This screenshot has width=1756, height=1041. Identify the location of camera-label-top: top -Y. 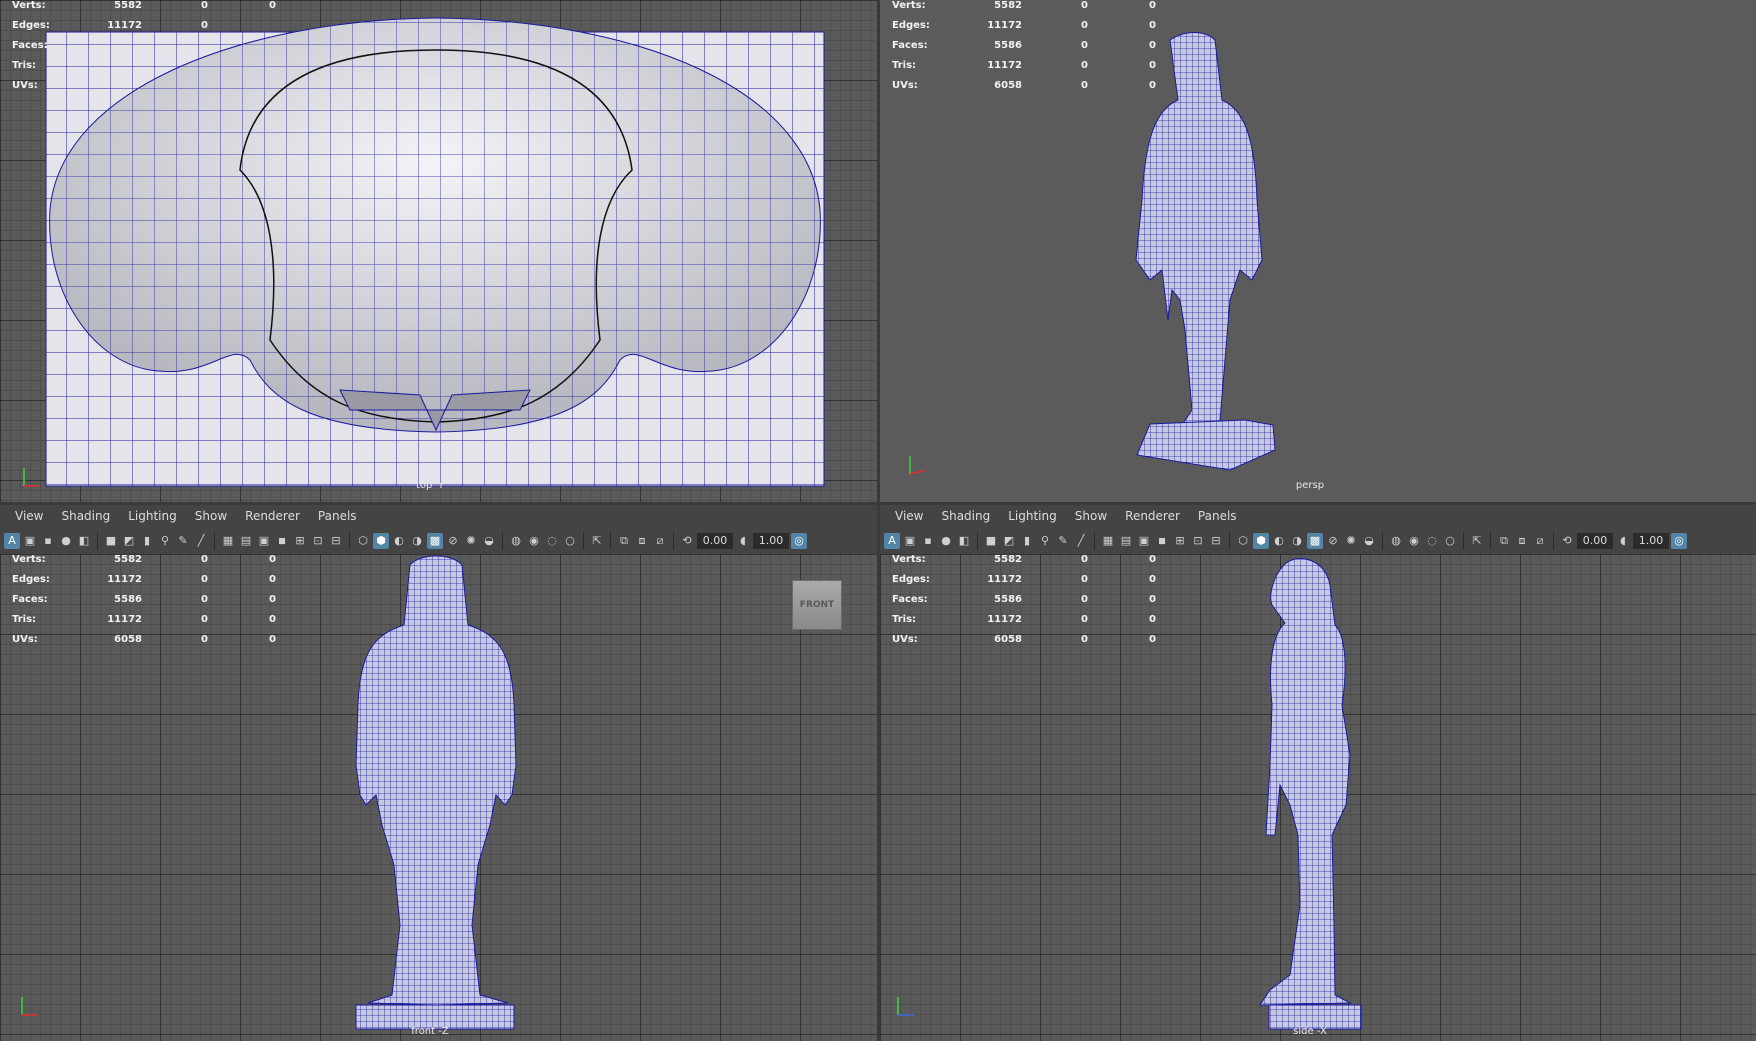
(430, 485).